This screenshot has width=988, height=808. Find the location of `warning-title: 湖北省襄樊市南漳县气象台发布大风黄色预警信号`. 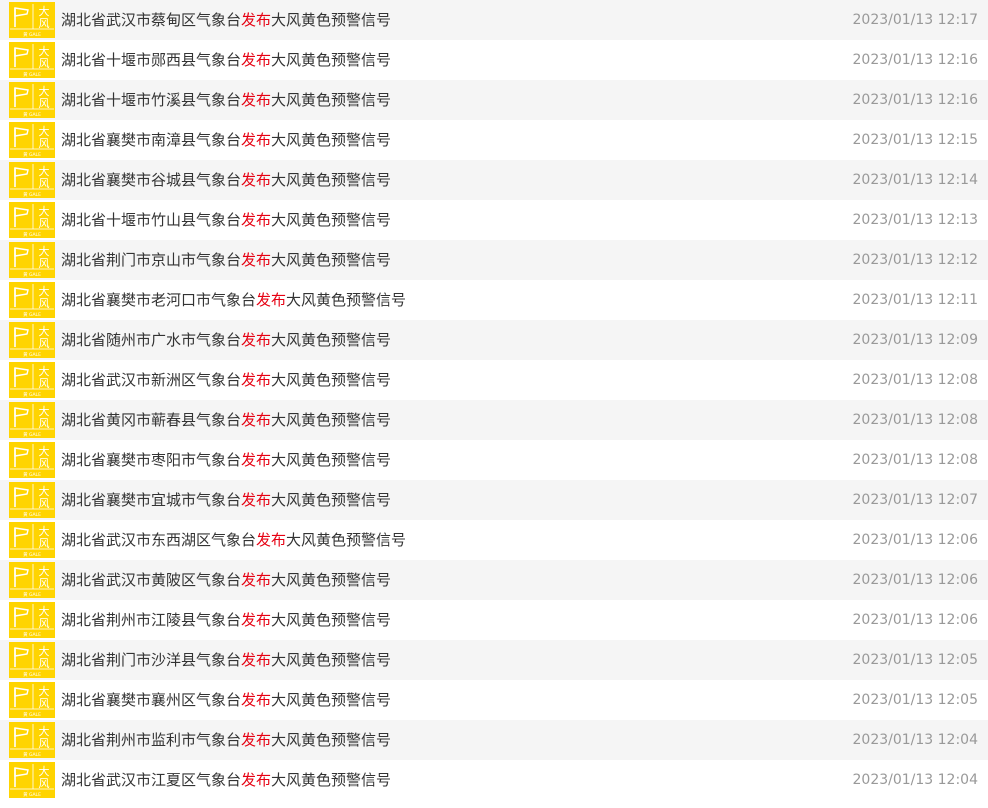

warning-title: 湖北省襄樊市南漳县气象台发布大风黄色预警信号 is located at coordinates (226, 140).